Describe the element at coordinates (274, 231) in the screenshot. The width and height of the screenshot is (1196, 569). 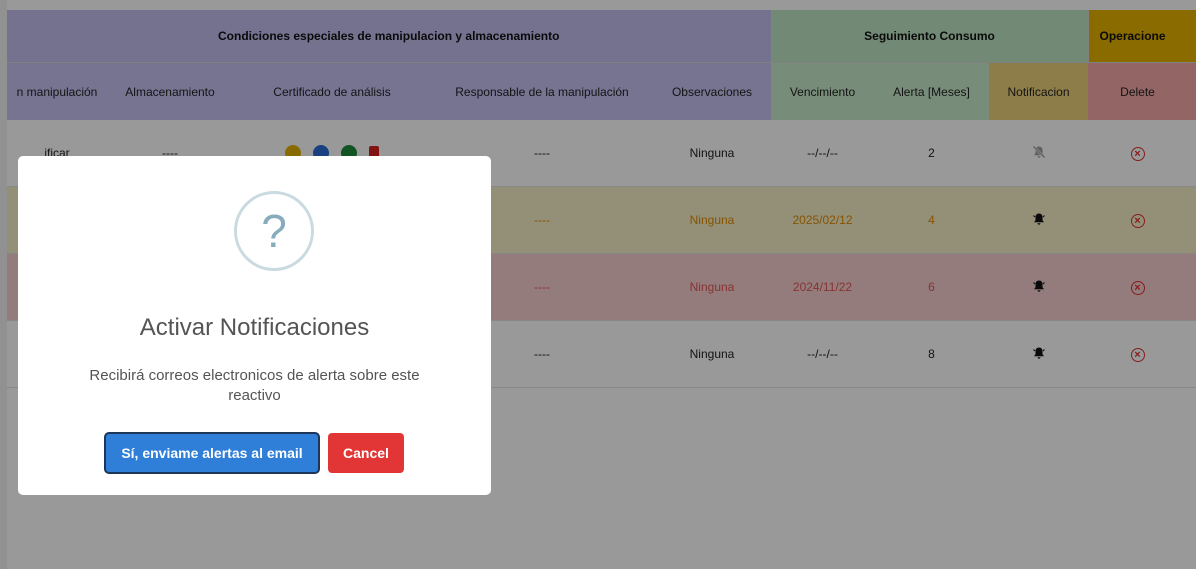
I see `question-icon: ?` at that location.